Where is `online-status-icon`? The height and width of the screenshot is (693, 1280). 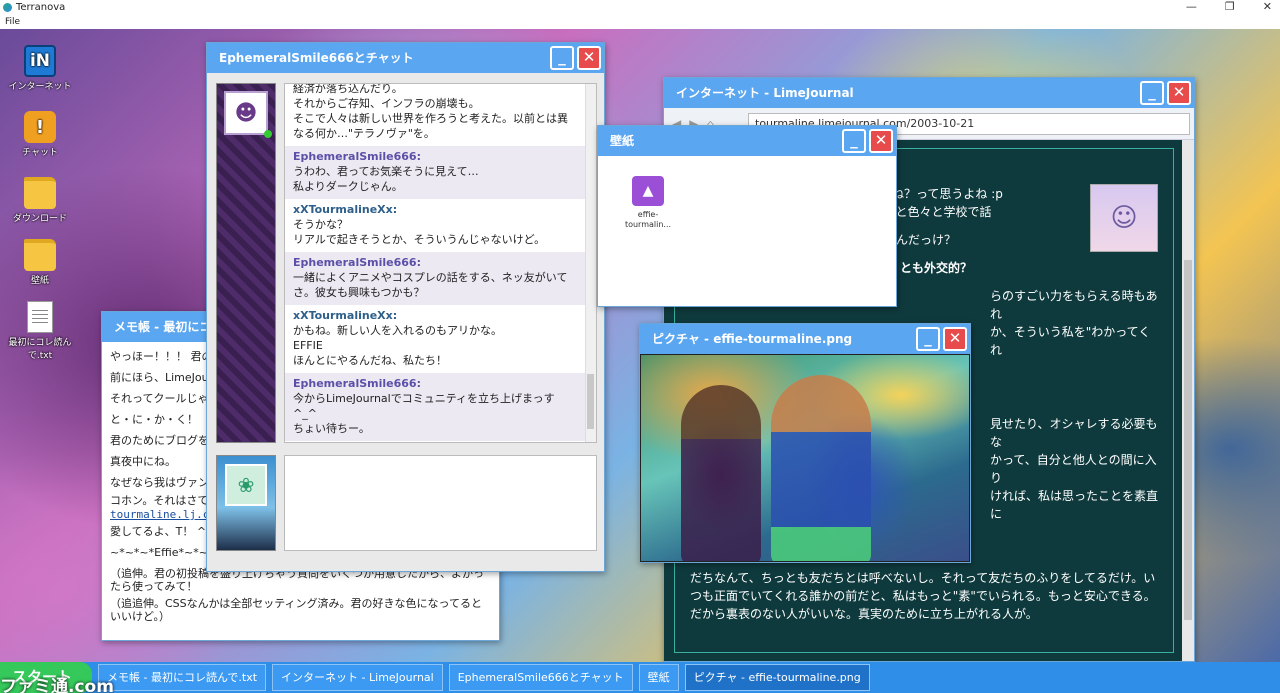 online-status-icon is located at coordinates (268, 134).